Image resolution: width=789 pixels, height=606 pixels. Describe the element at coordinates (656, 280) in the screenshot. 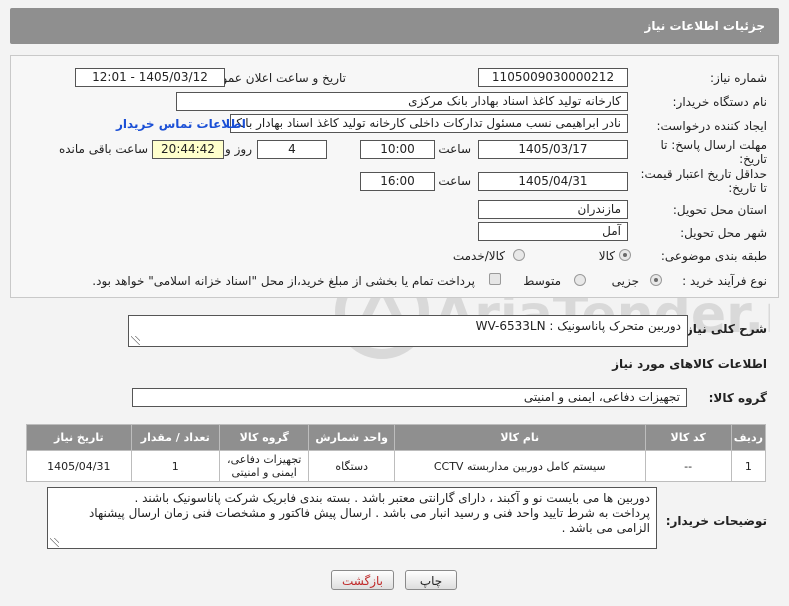

I see `process-minor-radio` at that location.